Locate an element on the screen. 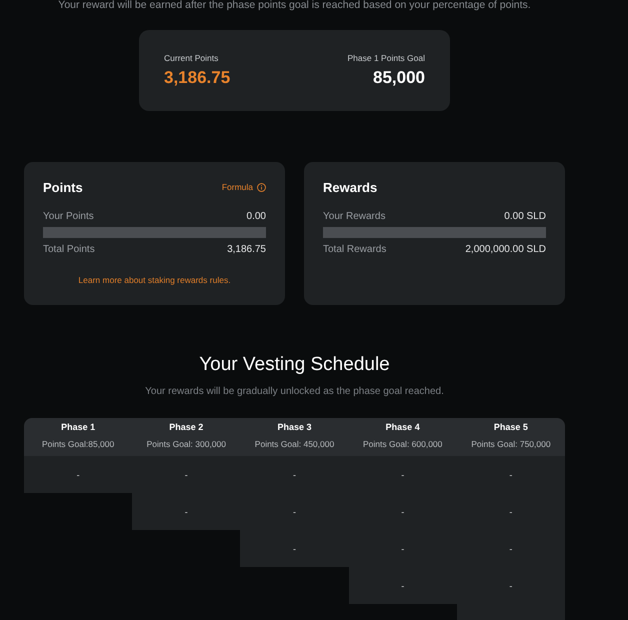 The height and width of the screenshot is (620, 628). goal-label: Points Goal: 750,000 is located at coordinates (511, 444).